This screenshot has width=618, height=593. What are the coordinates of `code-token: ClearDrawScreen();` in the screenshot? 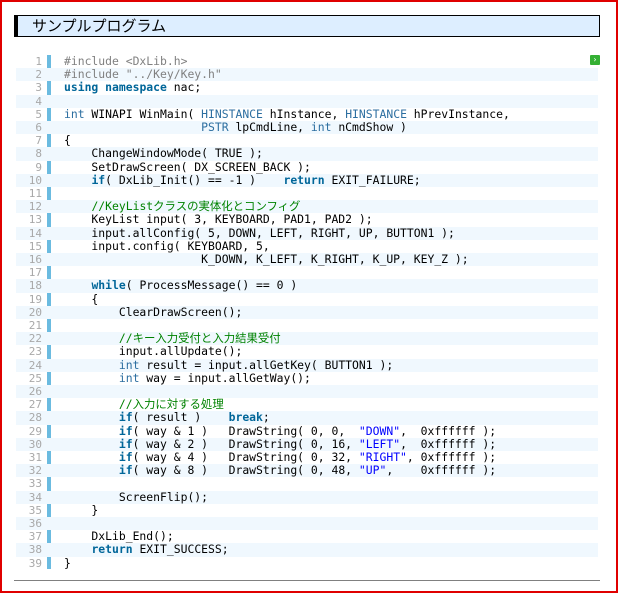 It's located at (153, 311).